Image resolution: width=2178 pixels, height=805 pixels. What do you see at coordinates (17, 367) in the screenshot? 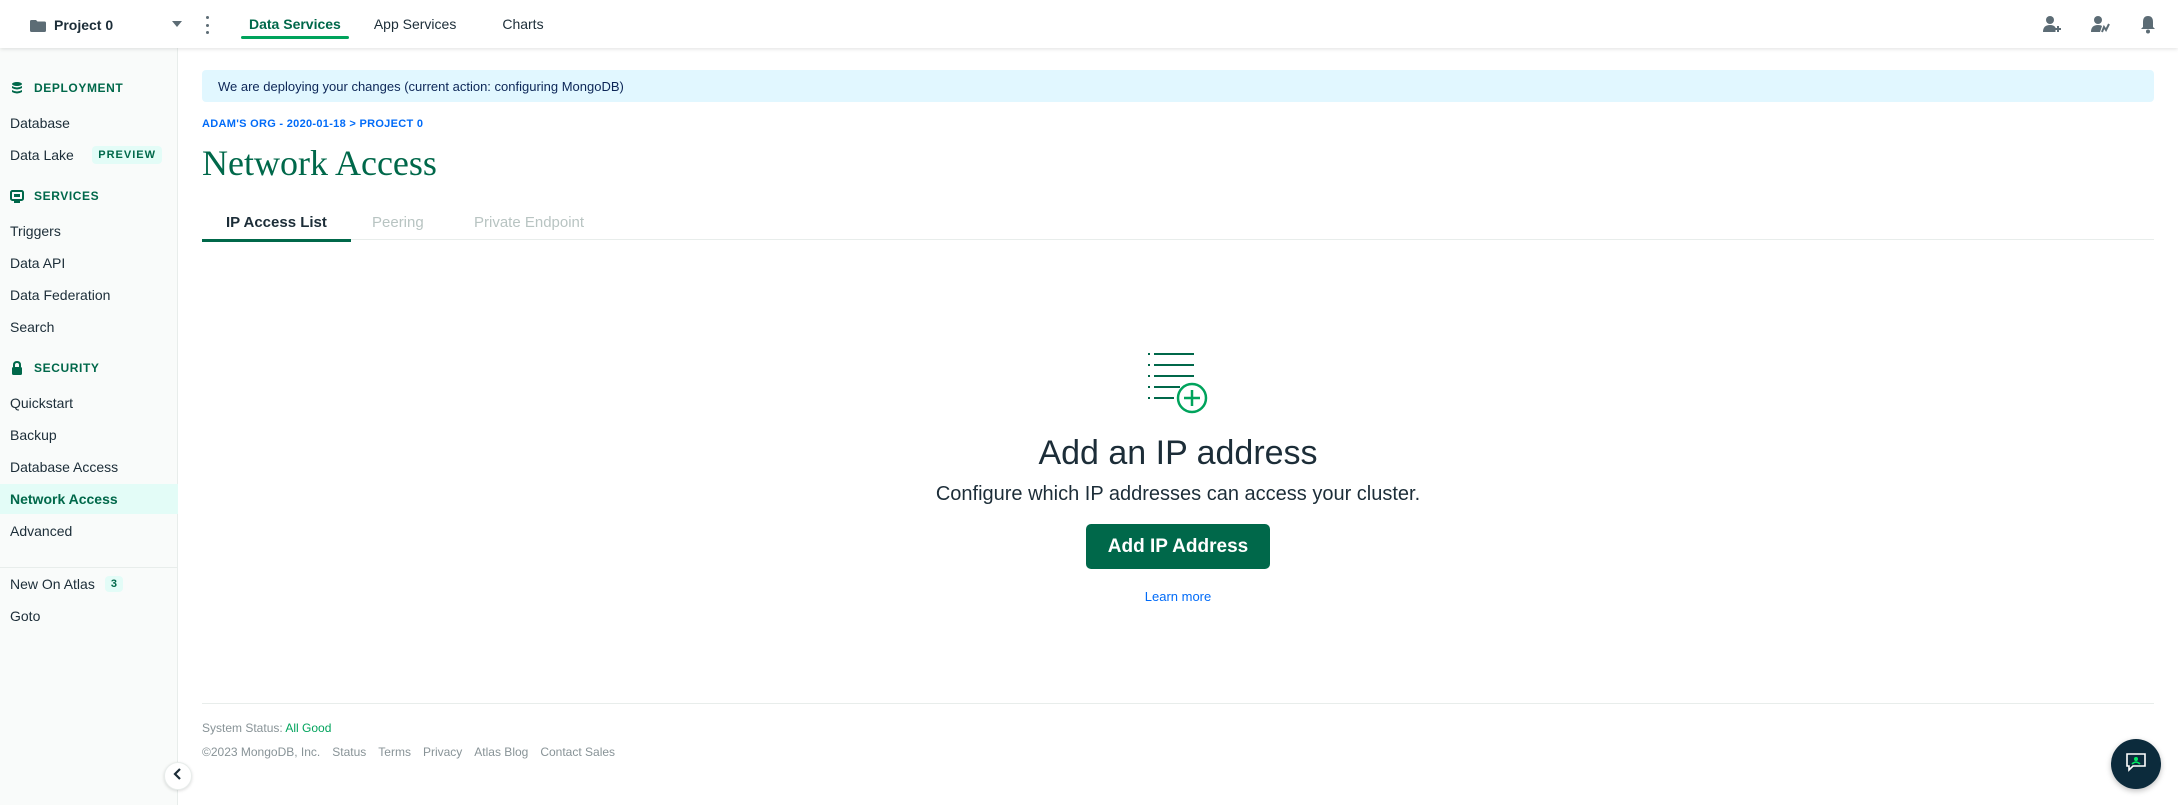
I see `lock-icon` at bounding box center [17, 367].